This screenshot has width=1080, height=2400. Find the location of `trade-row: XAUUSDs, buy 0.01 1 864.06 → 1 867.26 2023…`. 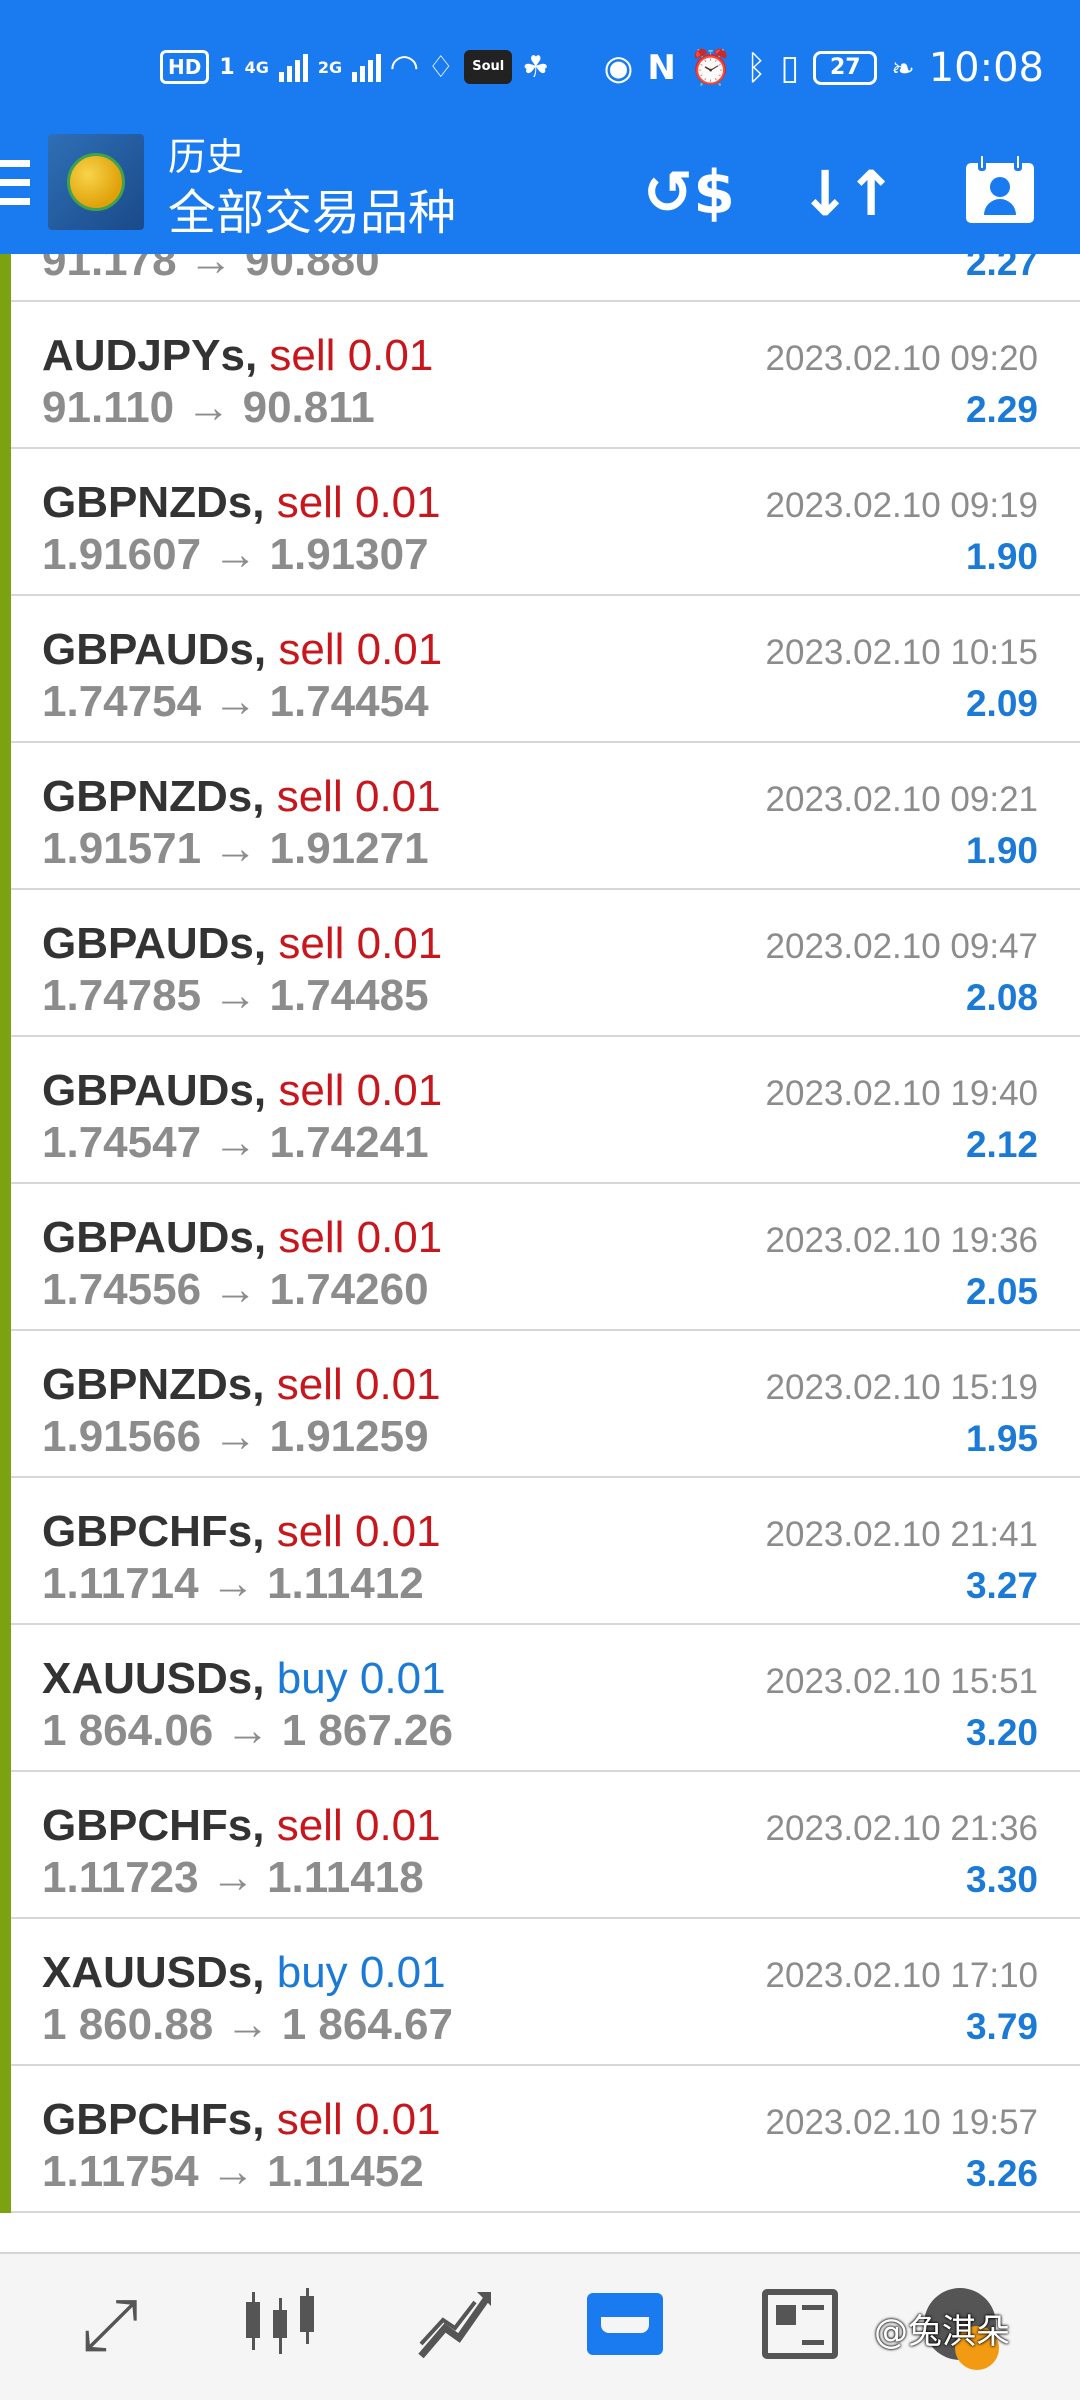

trade-row: XAUUSDs, buy 0.01 1 864.06 → 1 867.26 2023… is located at coordinates (540, 1698).